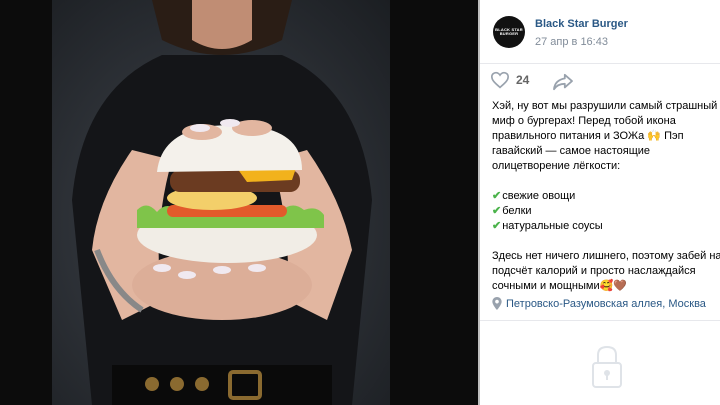 The width and height of the screenshot is (720, 405). Describe the element at coordinates (594, 271) in the screenshot. I see `post-text-line: подсчёт калорий и просто наслаждайся` at that location.